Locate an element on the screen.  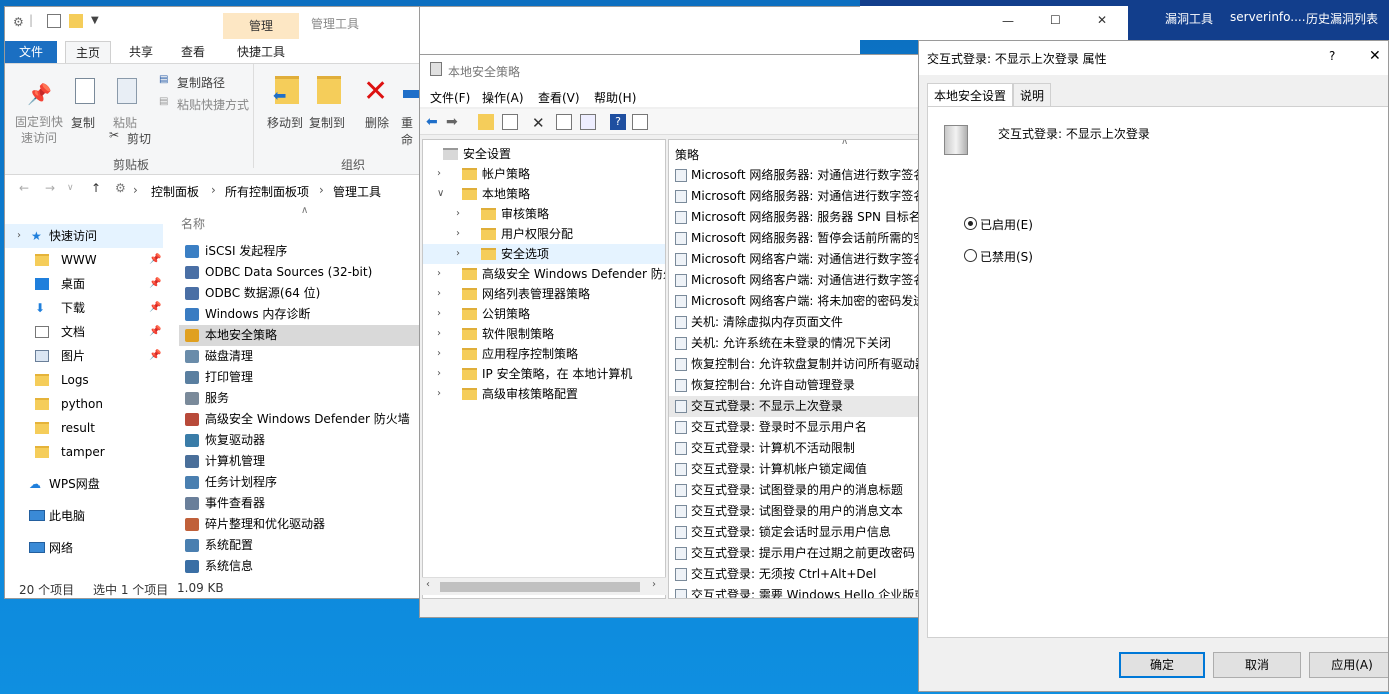
nav-item-downloads: ⬇ 下载 📌 is located at coordinates (84, 308).